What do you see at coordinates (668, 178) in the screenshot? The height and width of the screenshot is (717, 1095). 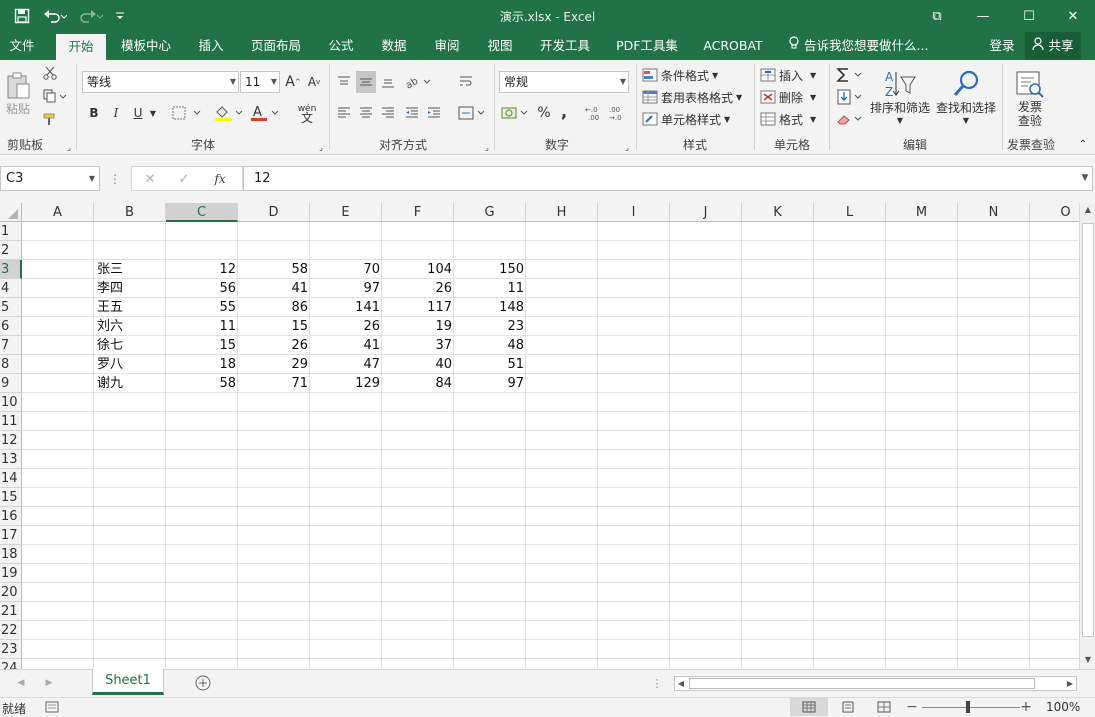 I see `formula-input: 12` at bounding box center [668, 178].